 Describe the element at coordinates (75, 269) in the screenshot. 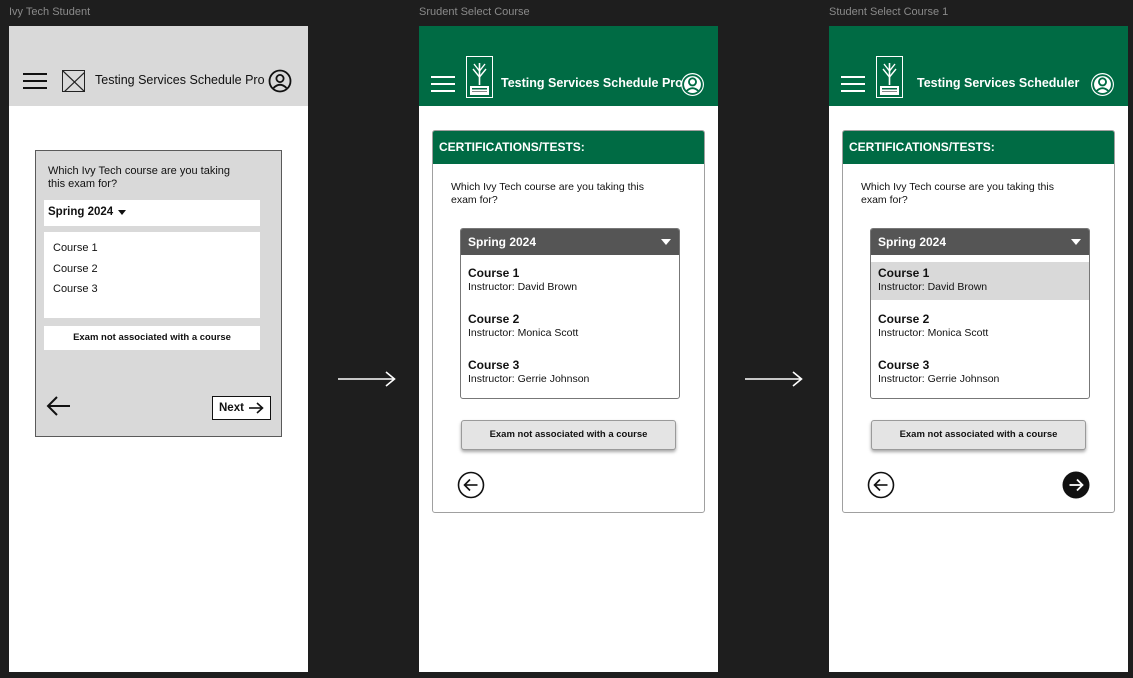

I see `course-option-2: Course 2` at that location.